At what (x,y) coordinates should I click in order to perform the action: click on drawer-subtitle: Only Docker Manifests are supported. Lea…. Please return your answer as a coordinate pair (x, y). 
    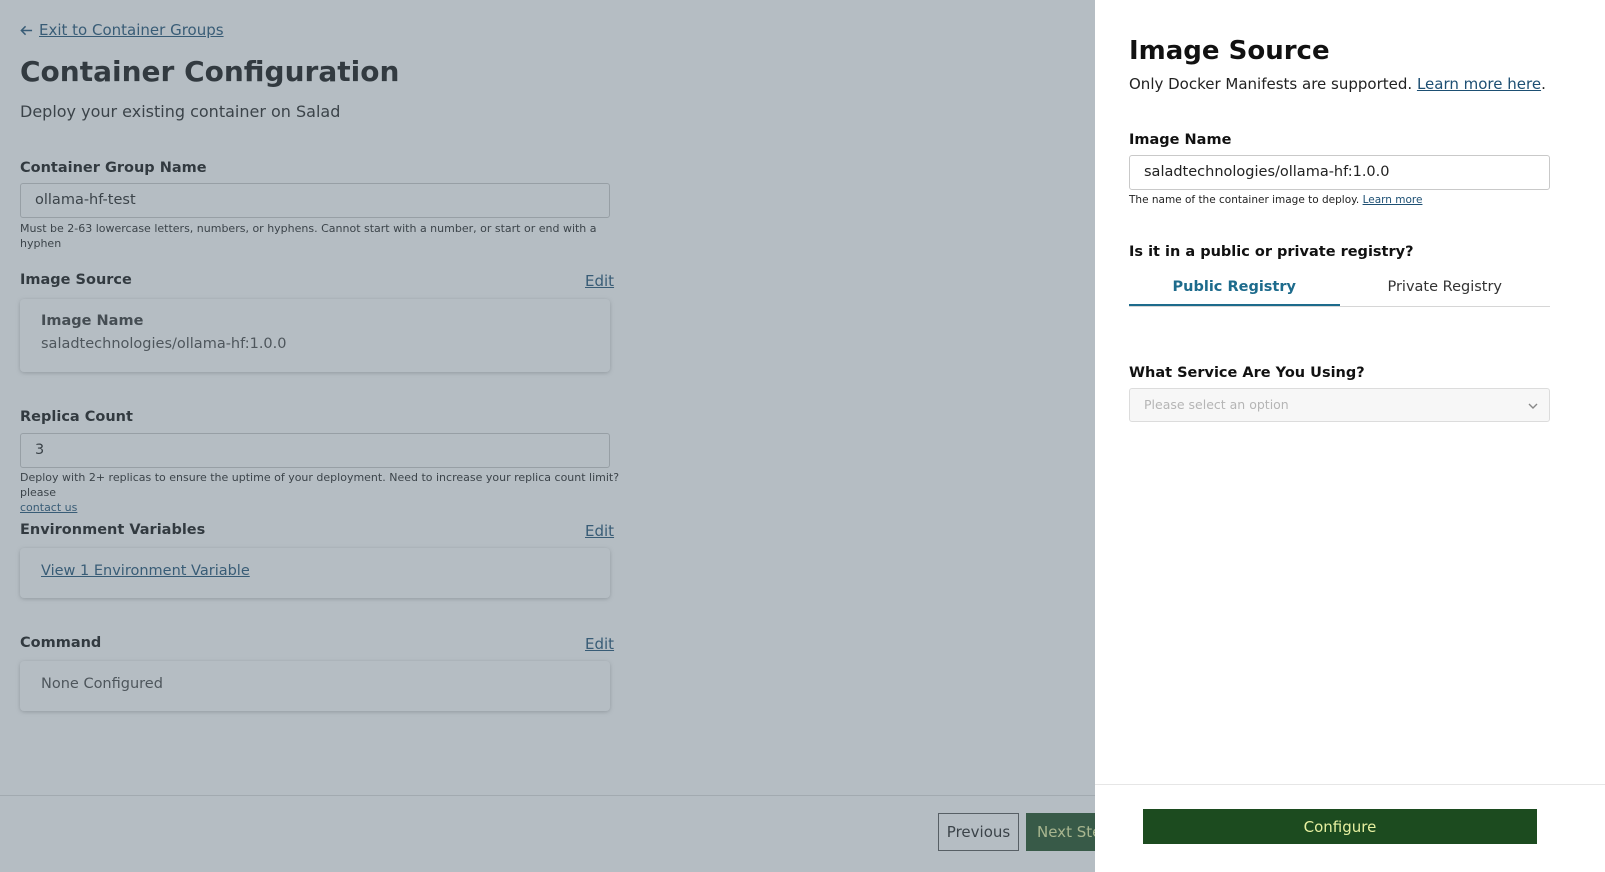
    Looking at the image, I should click on (1337, 84).